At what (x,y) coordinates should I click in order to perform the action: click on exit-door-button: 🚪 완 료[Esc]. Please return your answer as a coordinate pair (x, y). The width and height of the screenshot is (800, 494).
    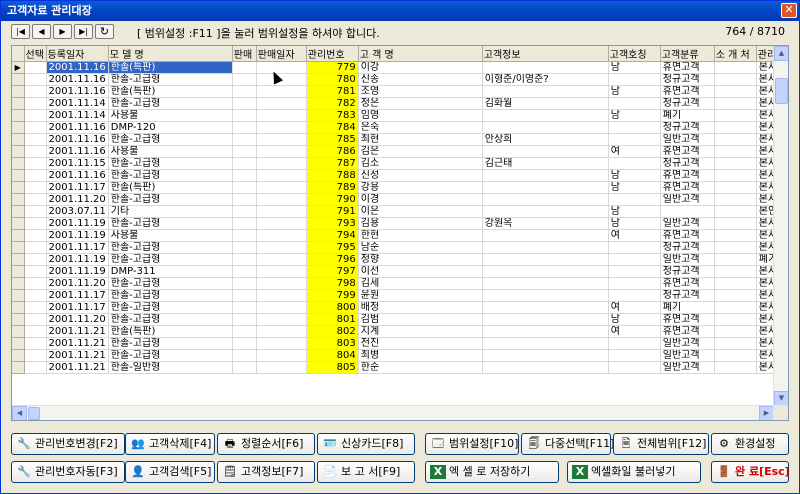
    Looking at the image, I should click on (750, 472).